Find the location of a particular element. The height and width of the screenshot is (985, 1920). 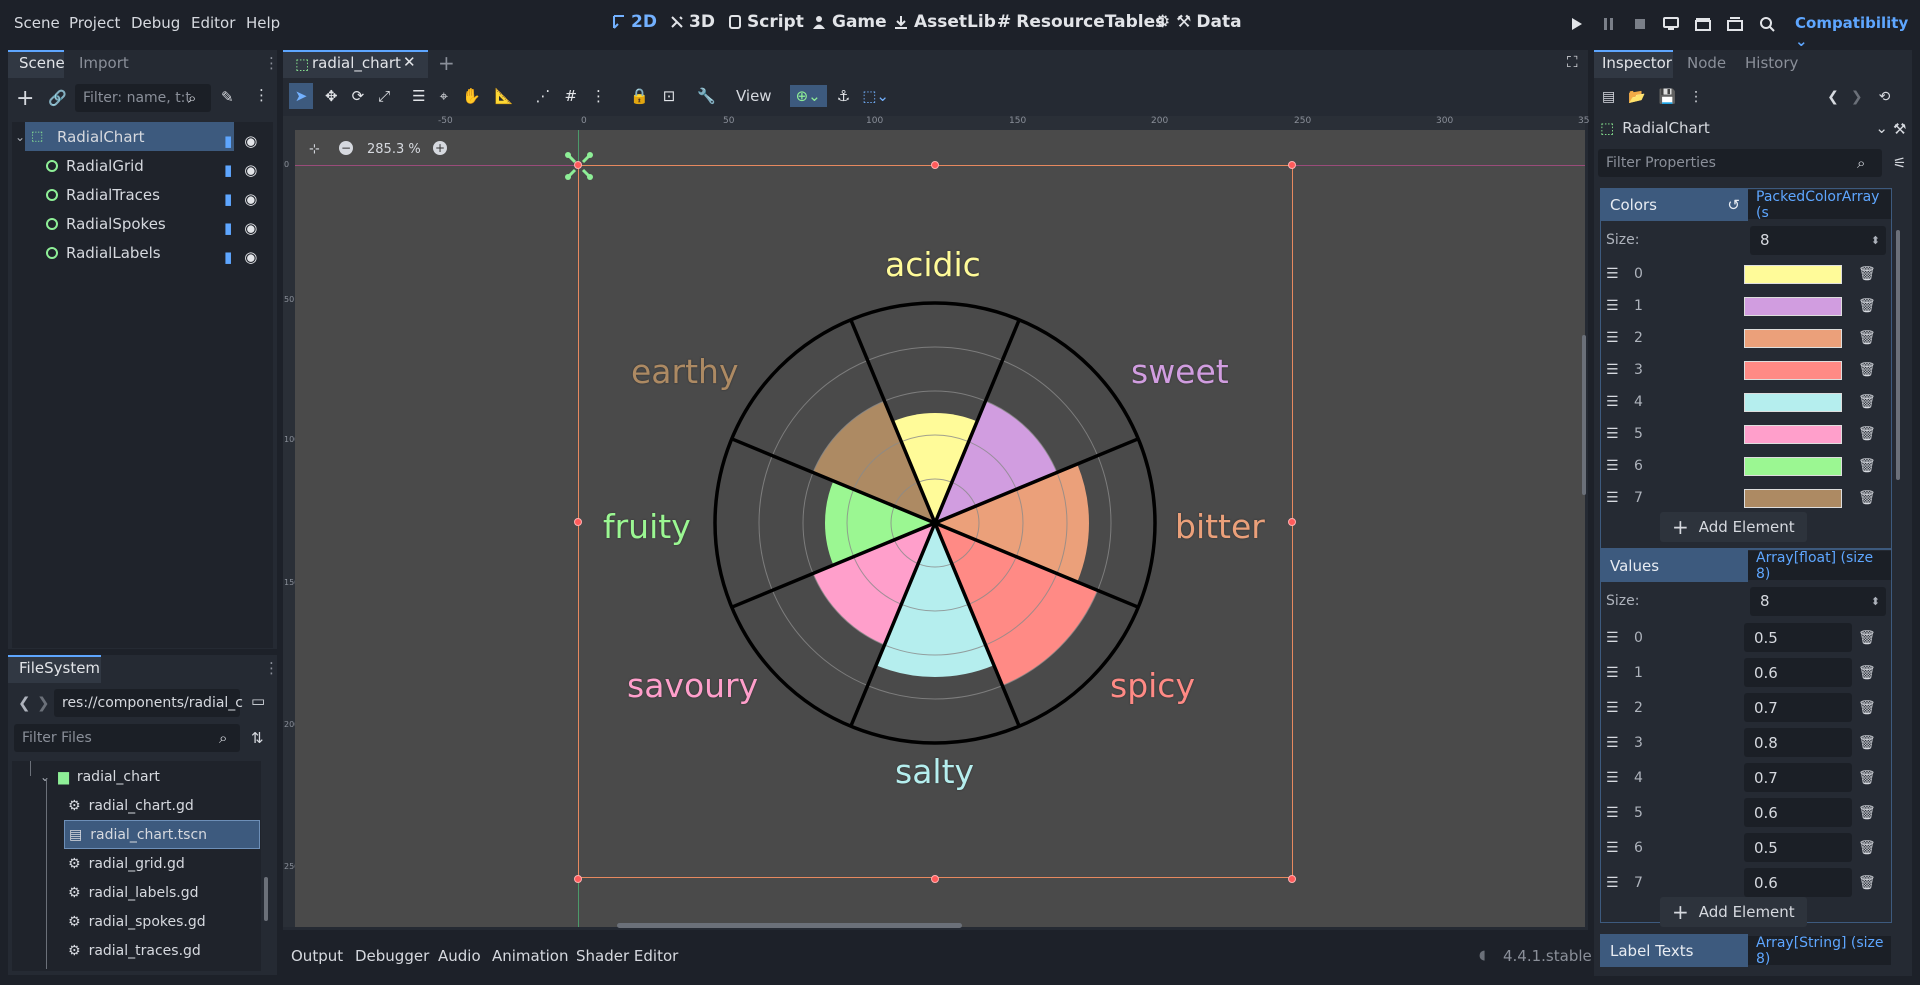

zoom-in-icon: + is located at coordinates (440, 148).